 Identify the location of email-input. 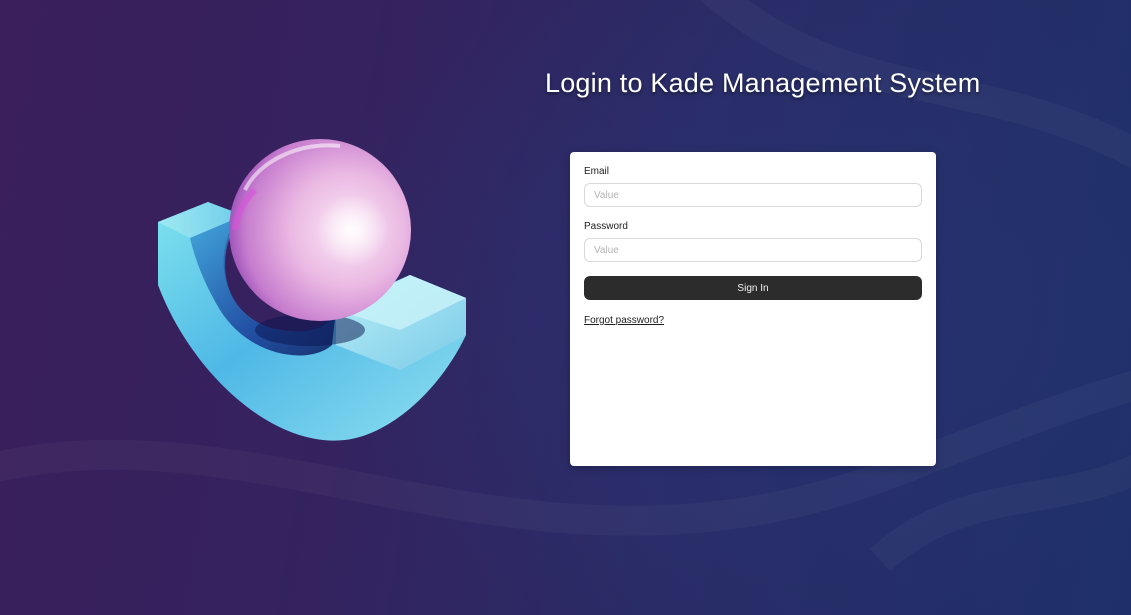
(753, 195).